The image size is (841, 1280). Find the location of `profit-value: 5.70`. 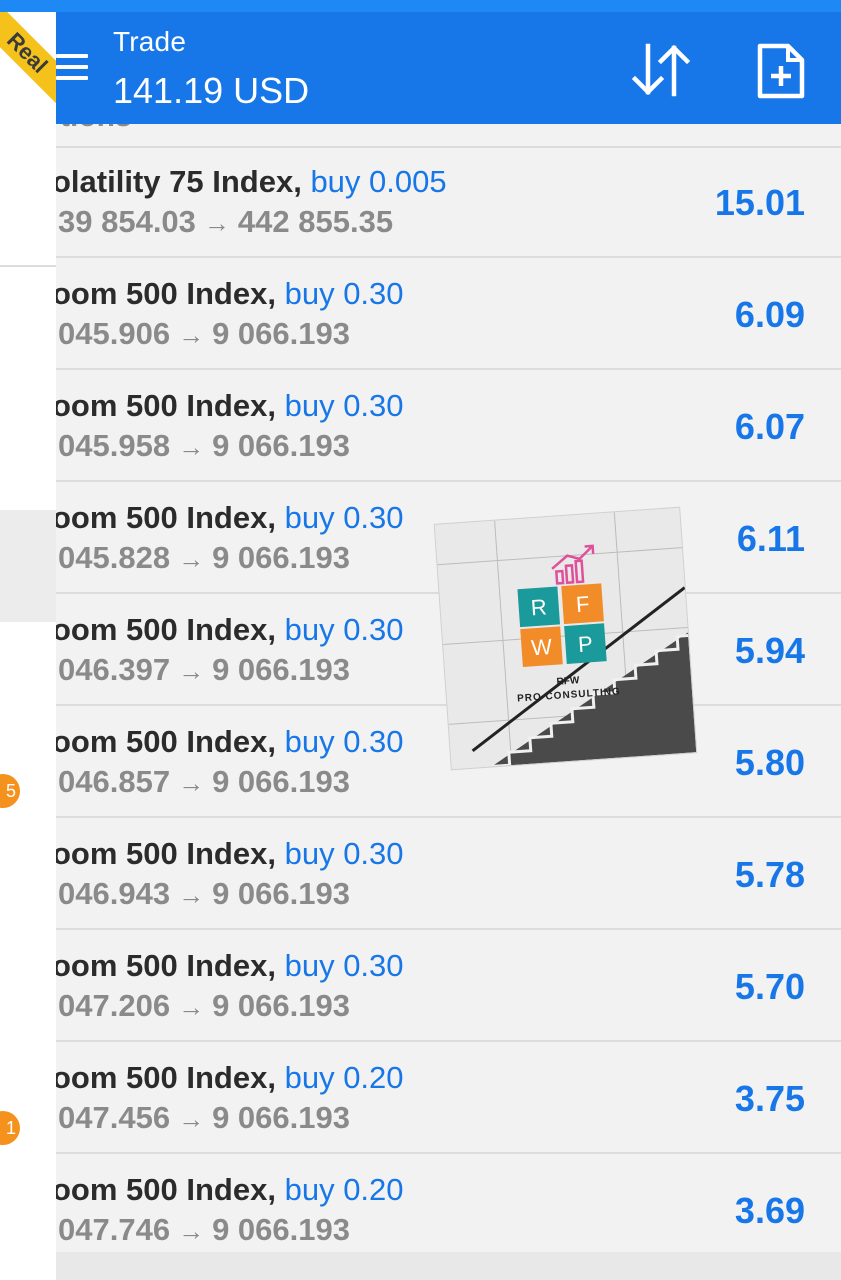

profit-value: 5.70 is located at coordinates (769, 986).